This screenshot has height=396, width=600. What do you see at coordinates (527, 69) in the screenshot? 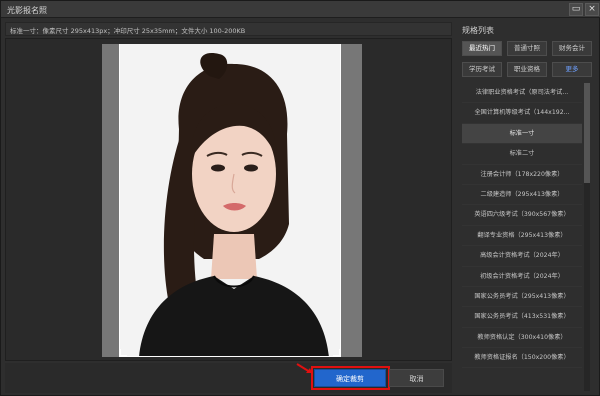
I see `tab-professional-qualification: 职业资格` at bounding box center [527, 69].